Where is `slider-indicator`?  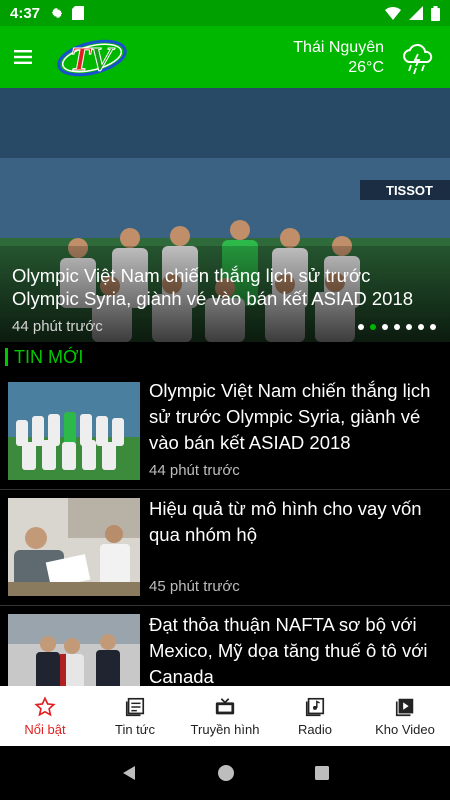
slider-indicator is located at coordinates (397, 327).